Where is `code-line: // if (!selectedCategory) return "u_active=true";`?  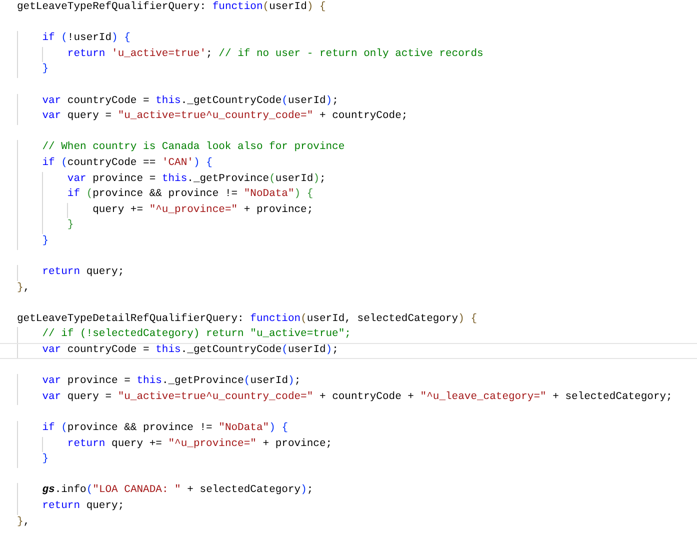 code-line: // if (!selectedCategory) return "u_active=true"; is located at coordinates (357, 335).